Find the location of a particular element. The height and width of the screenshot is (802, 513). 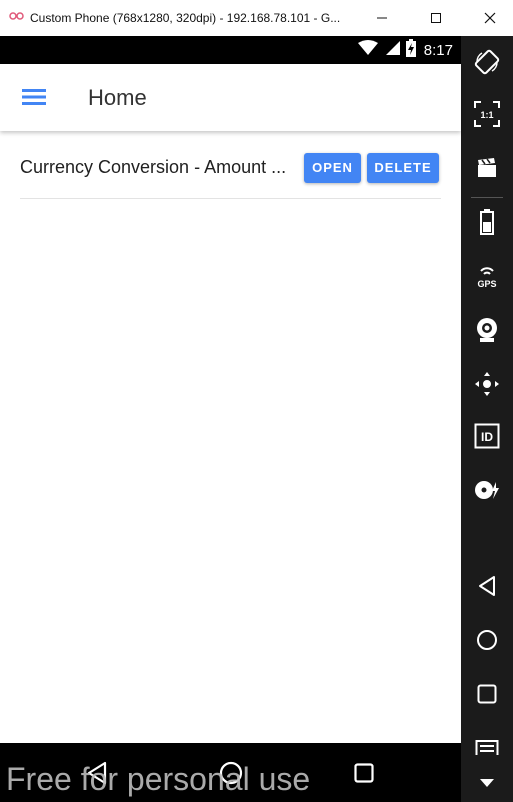

gps-label: GPS is located at coordinates (486, 284).